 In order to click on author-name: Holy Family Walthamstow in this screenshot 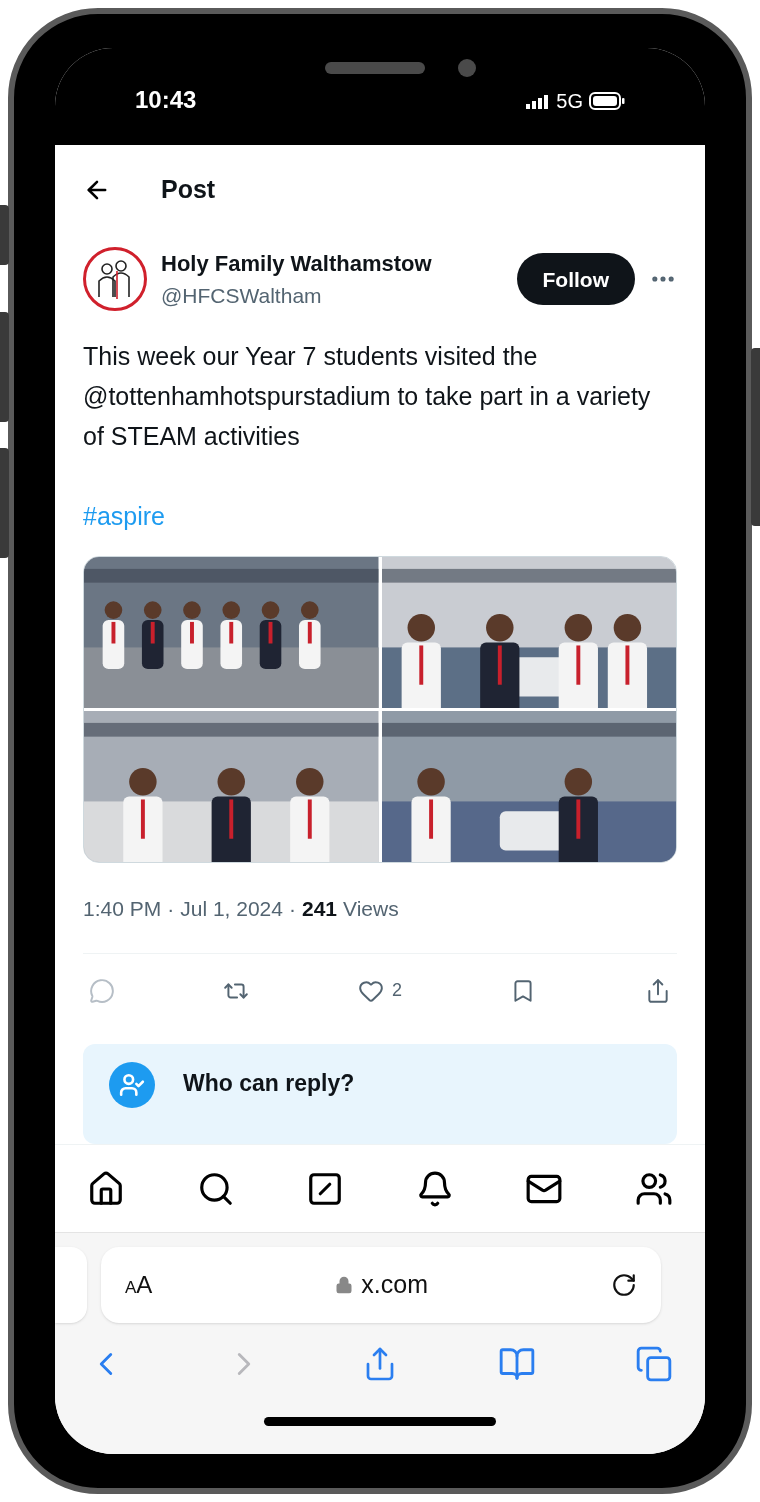, I will do `click(296, 263)`.